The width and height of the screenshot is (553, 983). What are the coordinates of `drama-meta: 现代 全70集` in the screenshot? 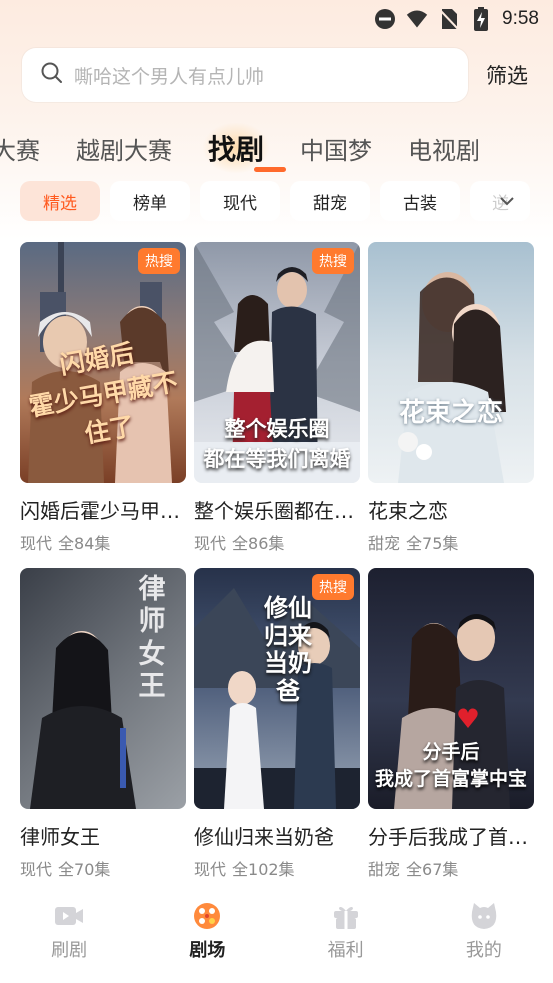 It's located at (103, 868).